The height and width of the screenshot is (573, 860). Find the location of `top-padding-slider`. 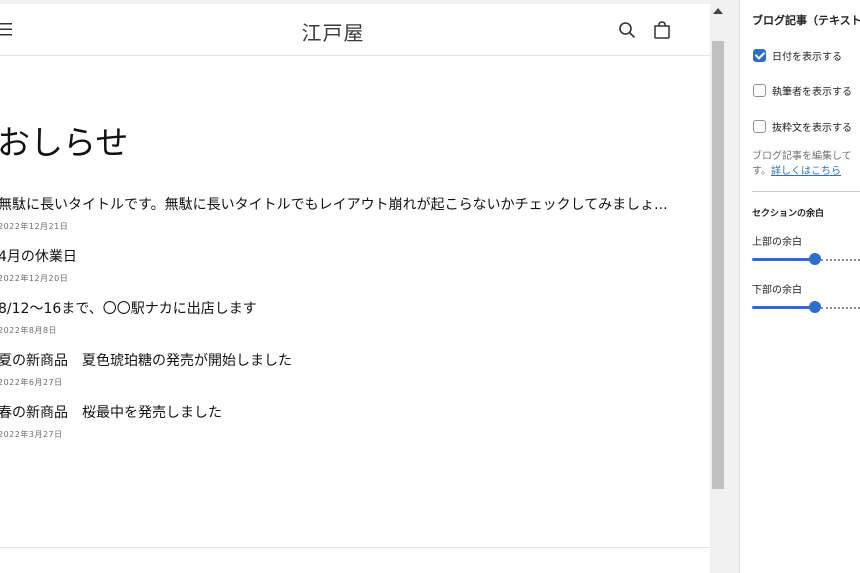

top-padding-slider is located at coordinates (806, 259).